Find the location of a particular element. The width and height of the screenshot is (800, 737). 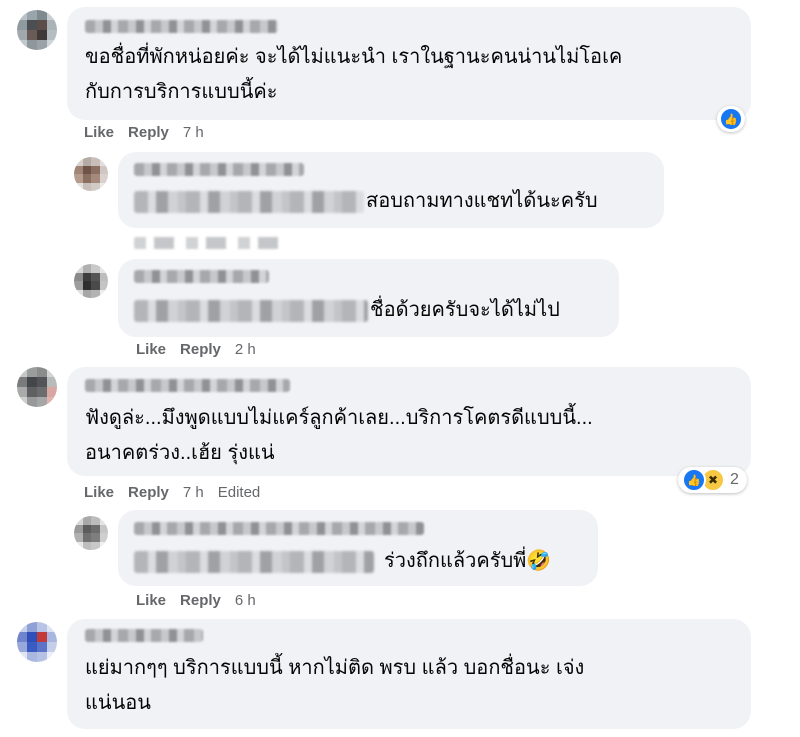

reaction-count: 2 is located at coordinates (734, 479).